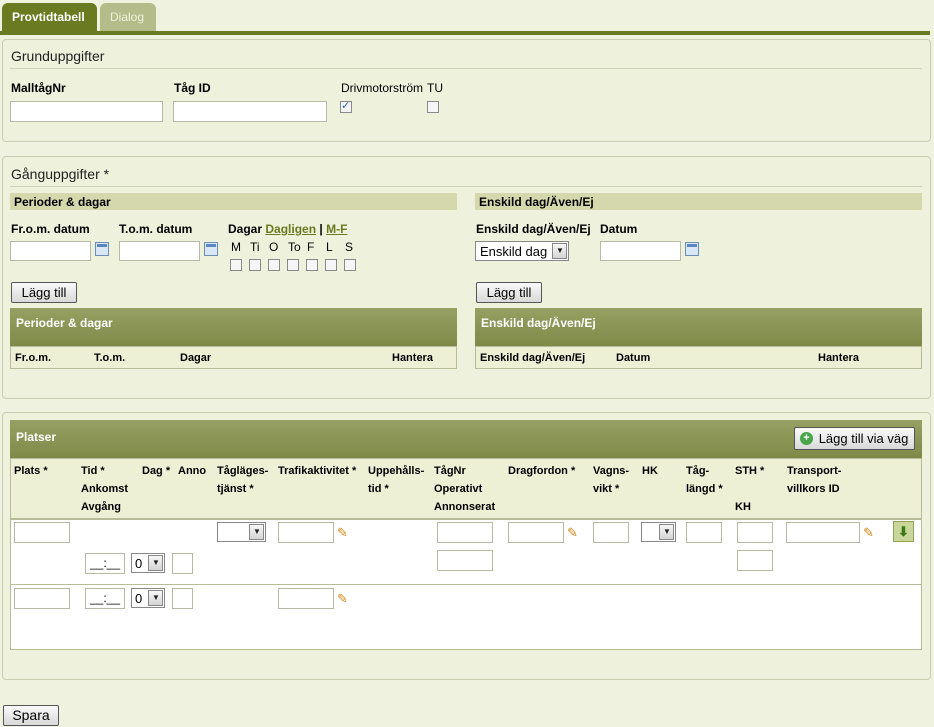 This screenshot has height=727, width=934. I want to click on grunduppgifter-panel, so click(466, 90).